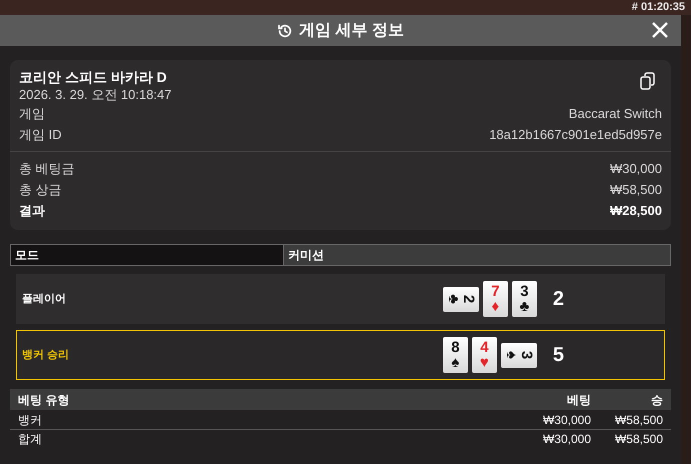 This screenshot has height=464, width=691. Describe the element at coordinates (285, 30) in the screenshot. I see `history-icon` at that location.